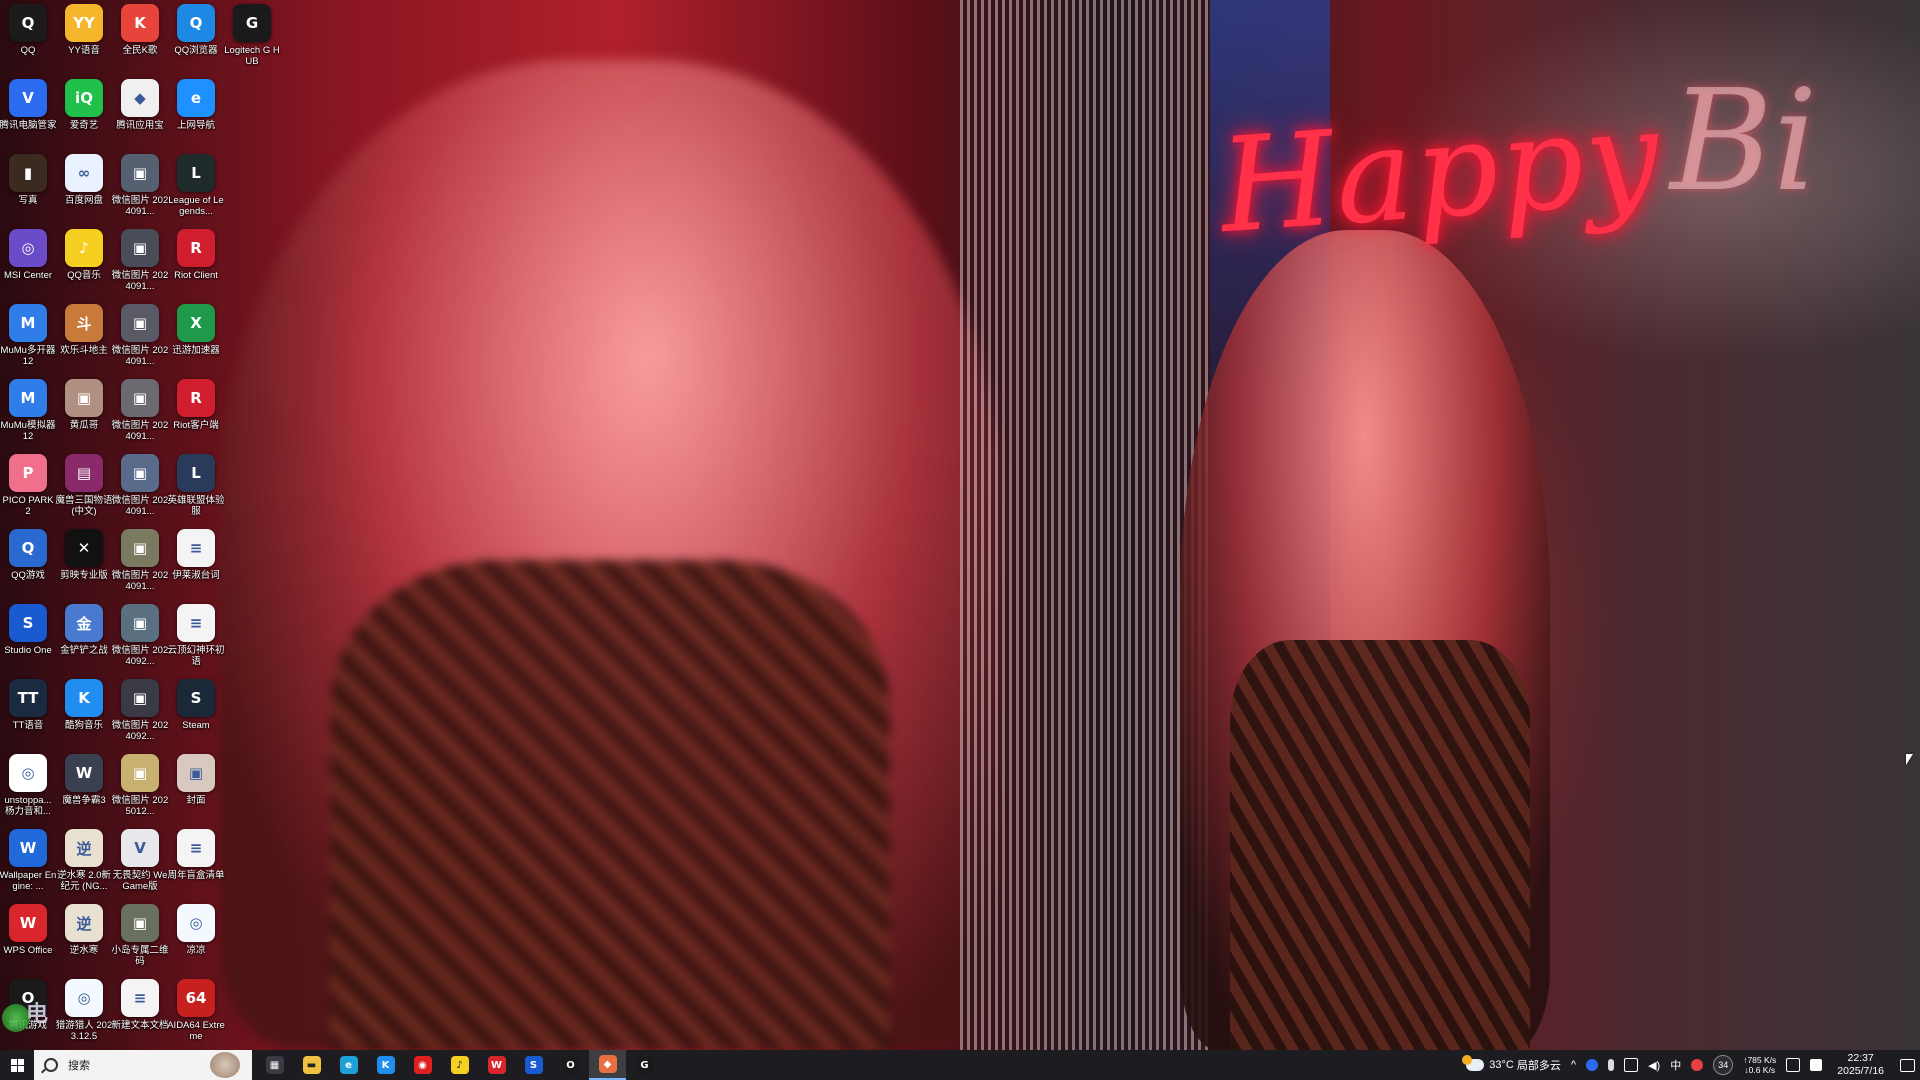  What do you see at coordinates (28, 566) in the screenshot?
I see `desktop-icon: Q QQ游戏` at bounding box center [28, 566].